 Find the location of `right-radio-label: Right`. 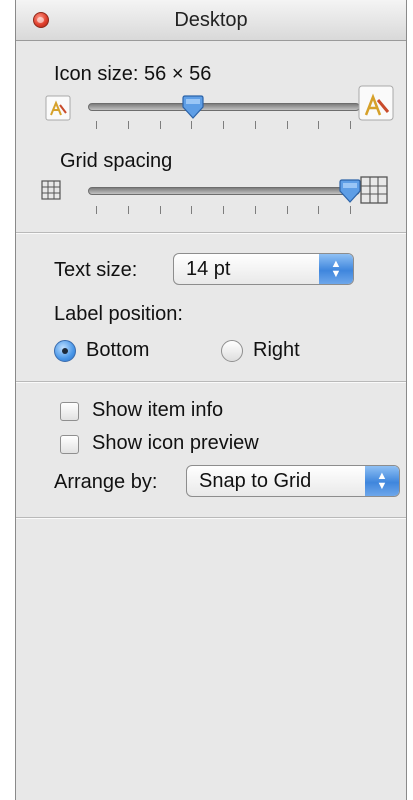

right-radio-label: Right is located at coordinates (276, 350).